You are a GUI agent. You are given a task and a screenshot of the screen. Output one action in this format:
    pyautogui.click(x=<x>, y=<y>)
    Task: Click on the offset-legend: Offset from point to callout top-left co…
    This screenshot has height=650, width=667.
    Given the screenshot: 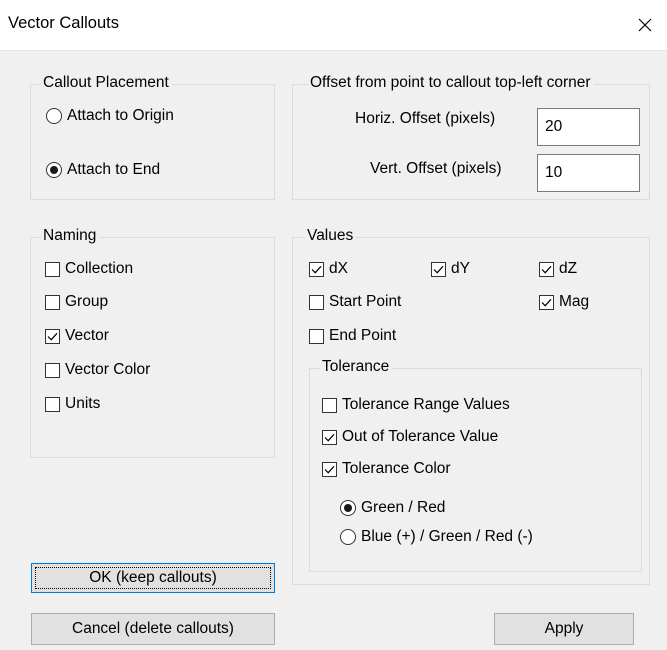 What is the action you would take?
    pyautogui.click(x=451, y=83)
    